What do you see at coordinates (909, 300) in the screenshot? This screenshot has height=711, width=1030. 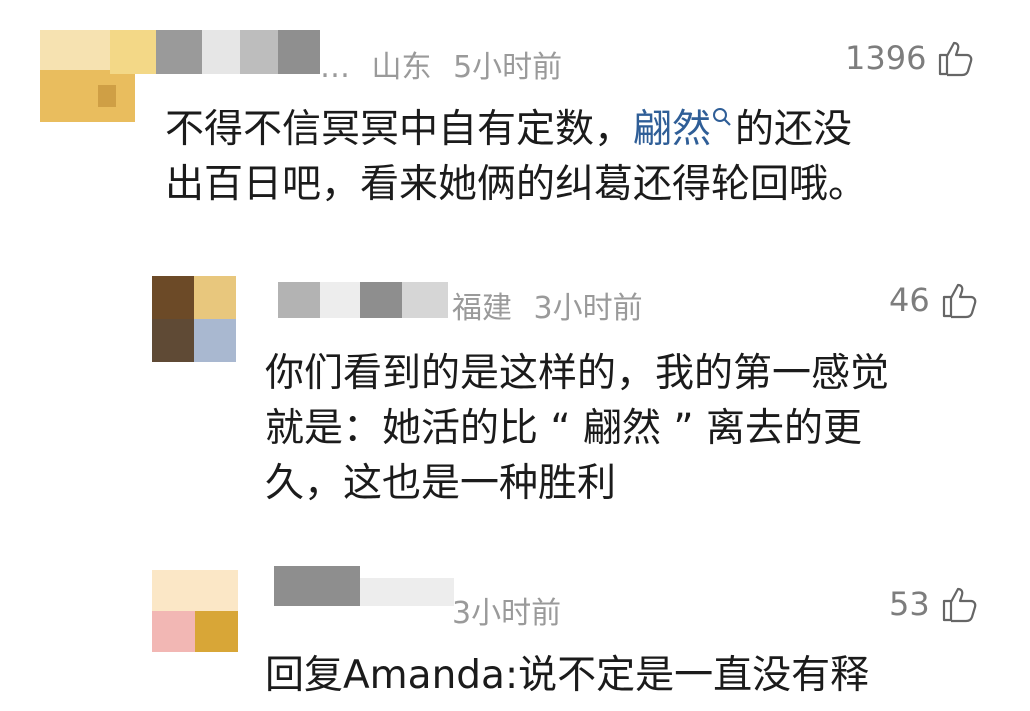 I see `like-count: 46` at bounding box center [909, 300].